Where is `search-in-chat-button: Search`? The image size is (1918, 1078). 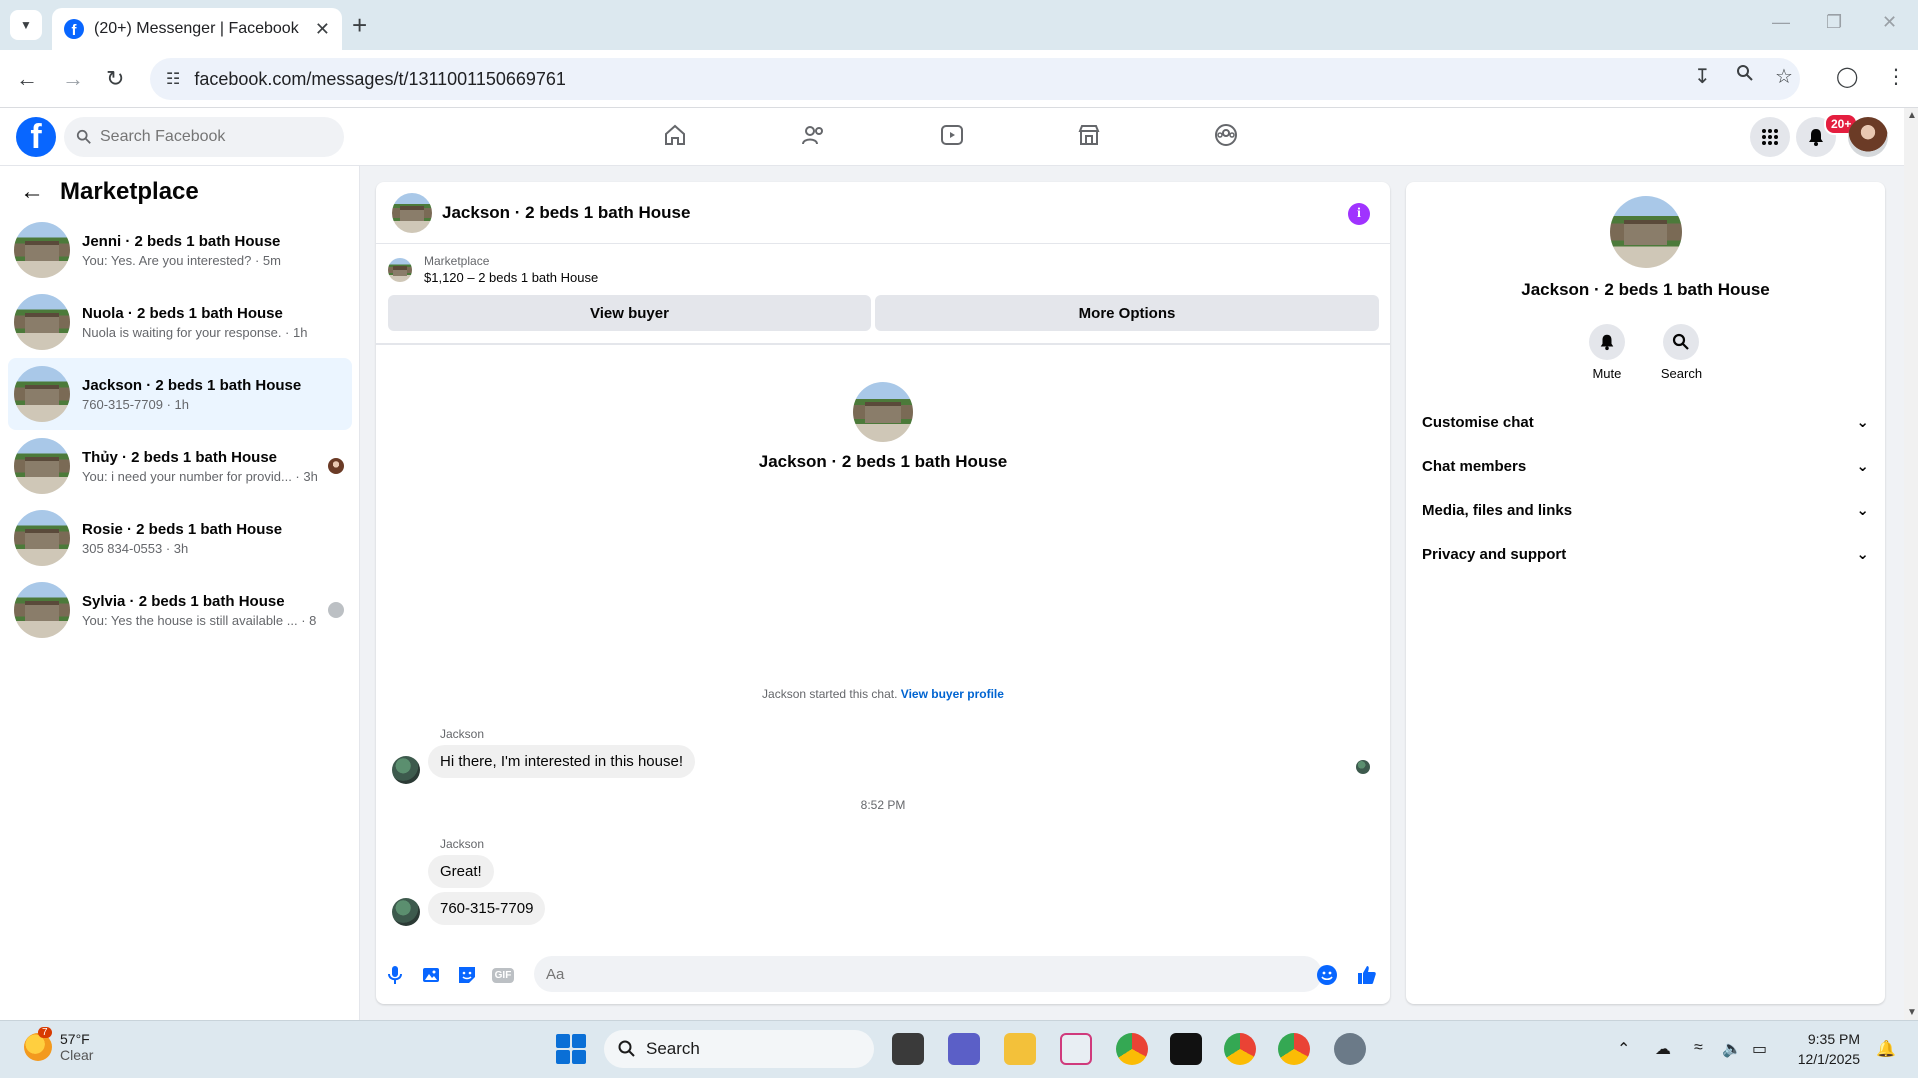 search-in-chat-button: Search is located at coordinates (1681, 352).